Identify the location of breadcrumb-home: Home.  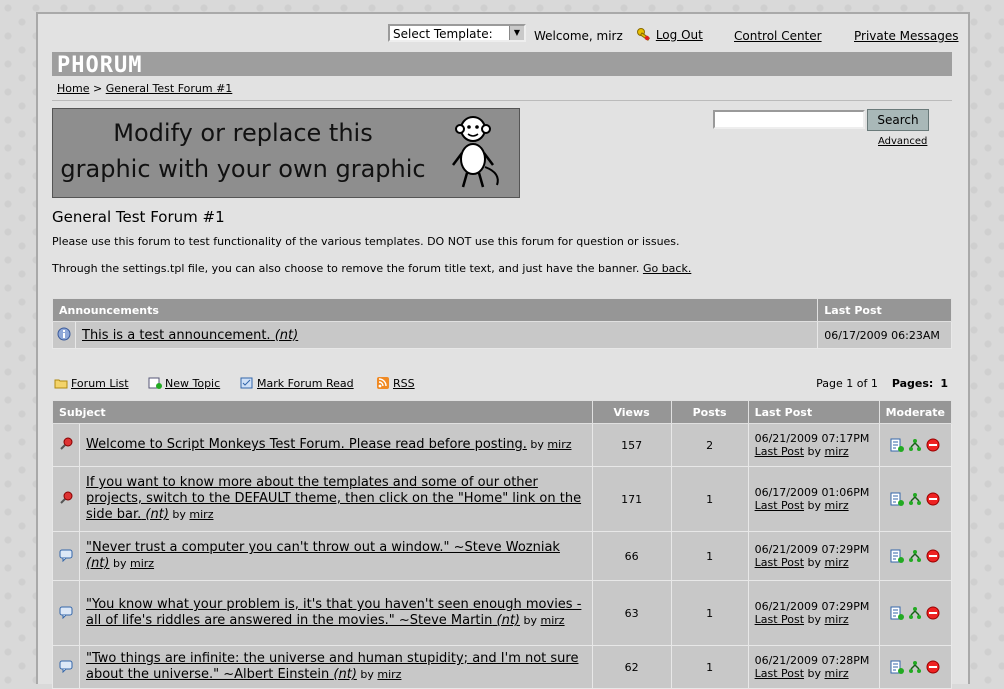
(73, 88).